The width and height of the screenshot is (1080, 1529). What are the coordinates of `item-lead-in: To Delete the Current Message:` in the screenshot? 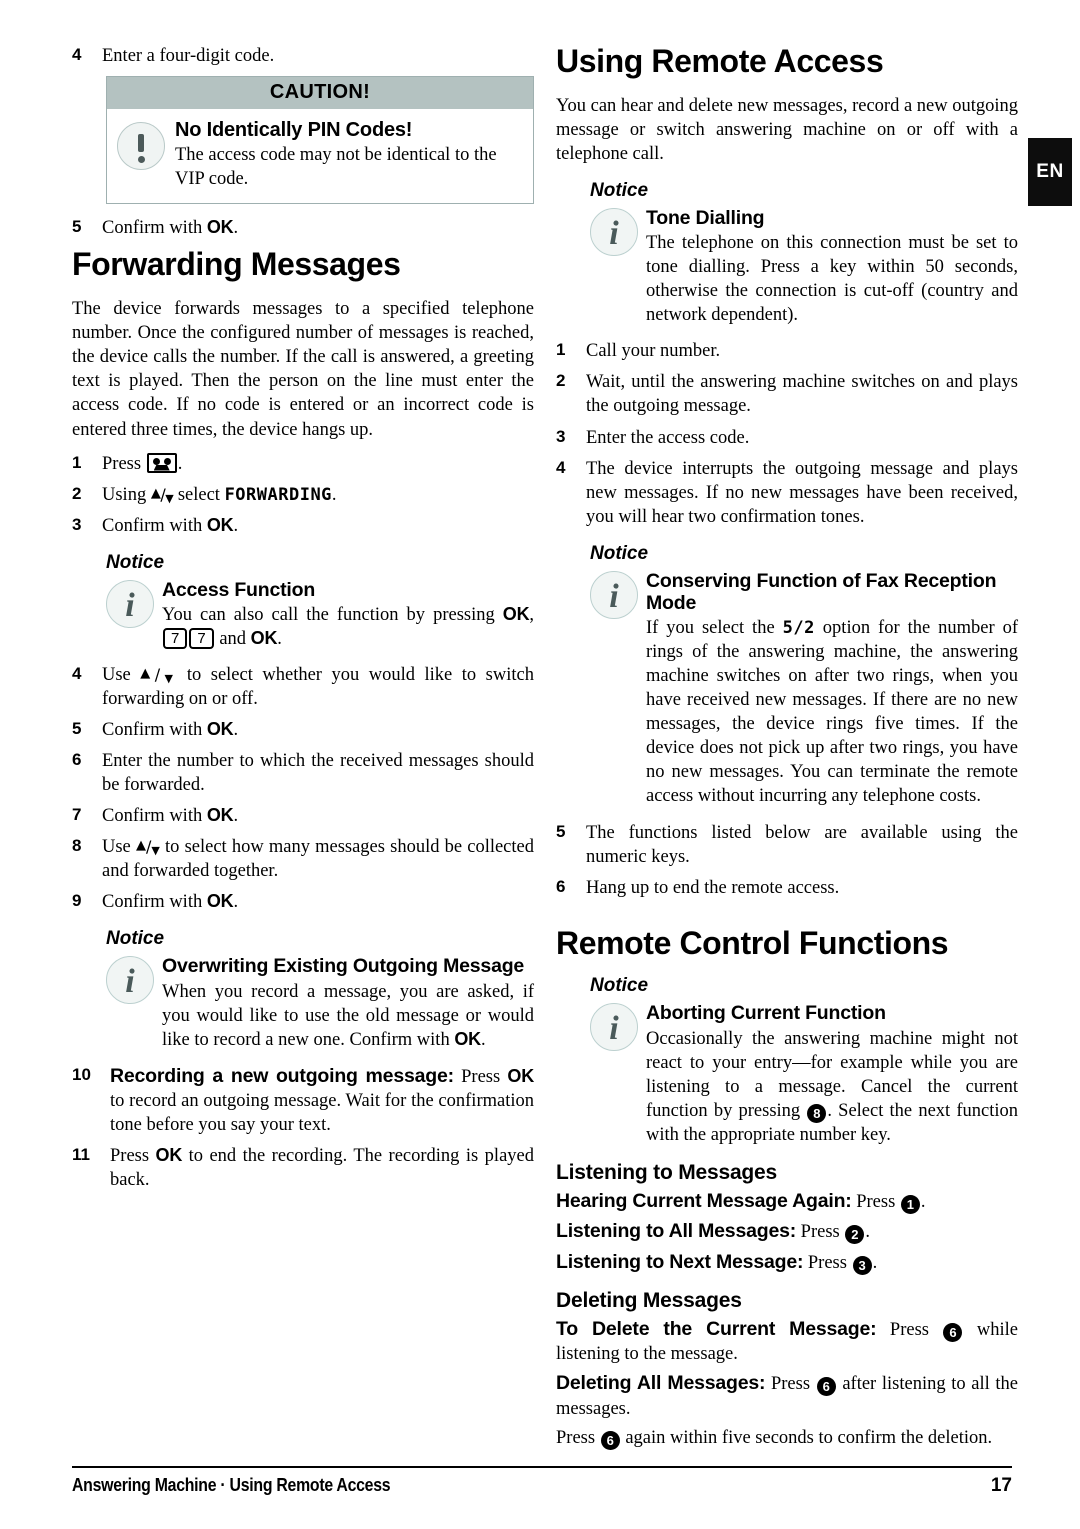 It's located at (716, 1328).